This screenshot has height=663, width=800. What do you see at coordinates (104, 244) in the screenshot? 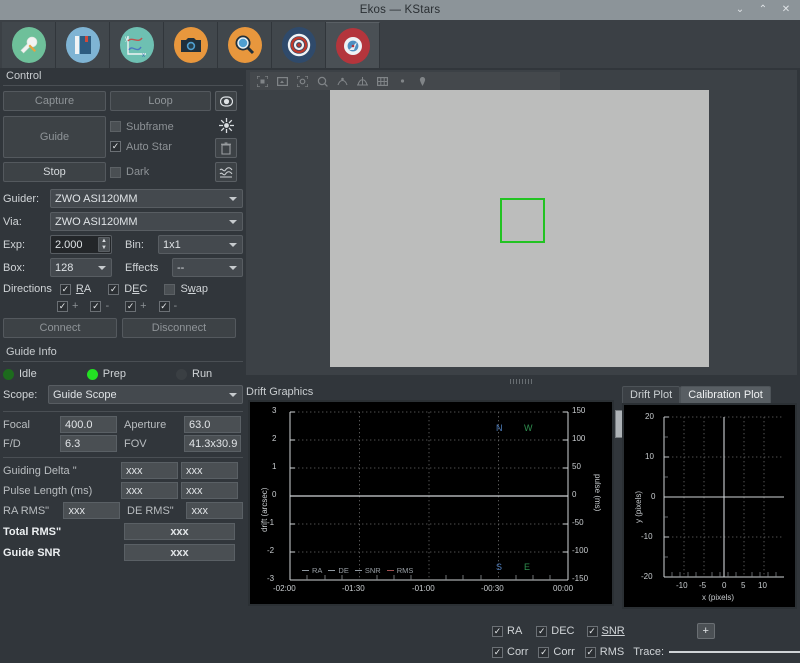
I see `exp-stepper: ▲ ▼` at bounding box center [104, 244].